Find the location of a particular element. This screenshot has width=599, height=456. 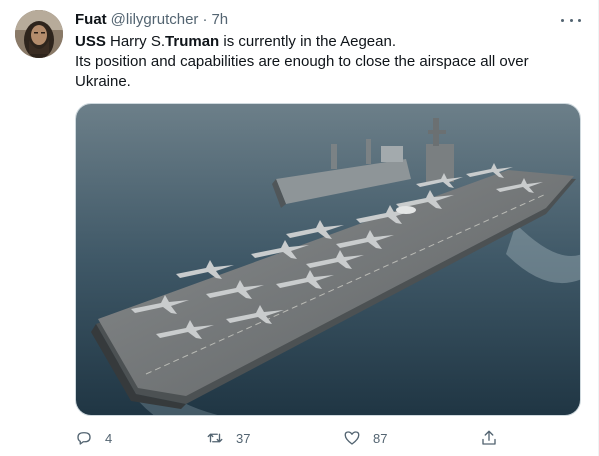

tweet-actions: 4 37 87 is located at coordinates (286, 438).